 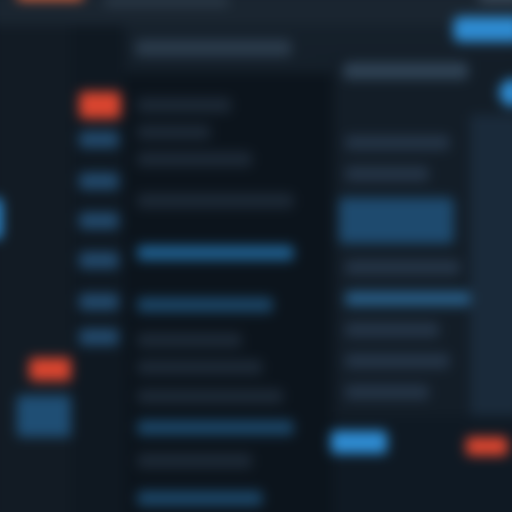 What do you see at coordinates (482, 29) in the screenshot?
I see `settings-icon` at bounding box center [482, 29].